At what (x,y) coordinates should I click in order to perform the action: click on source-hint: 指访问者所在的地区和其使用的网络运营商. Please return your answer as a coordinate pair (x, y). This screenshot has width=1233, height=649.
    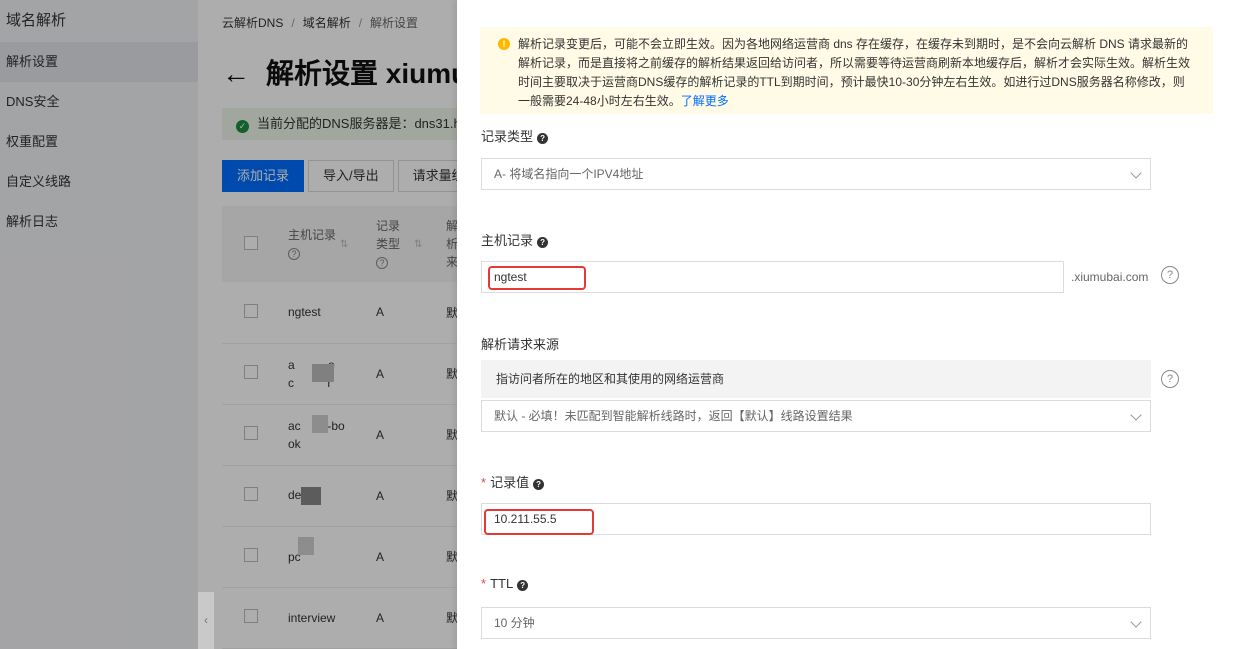
    Looking at the image, I should click on (816, 379).